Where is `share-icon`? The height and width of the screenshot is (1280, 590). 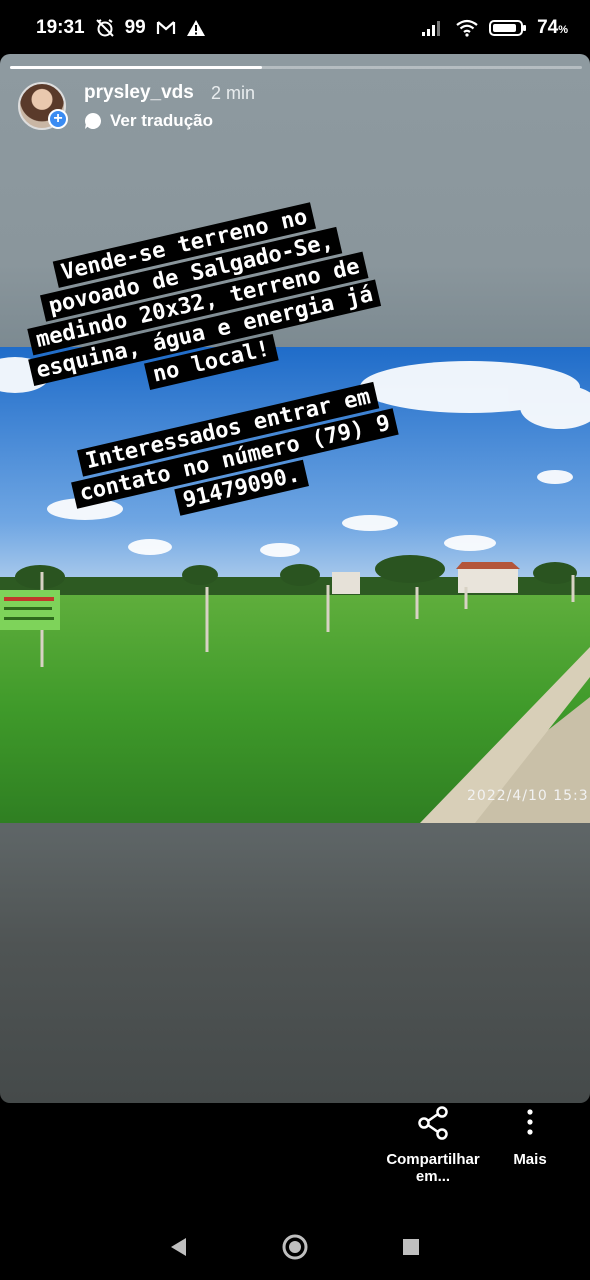
share-icon is located at coordinates (433, 1123).